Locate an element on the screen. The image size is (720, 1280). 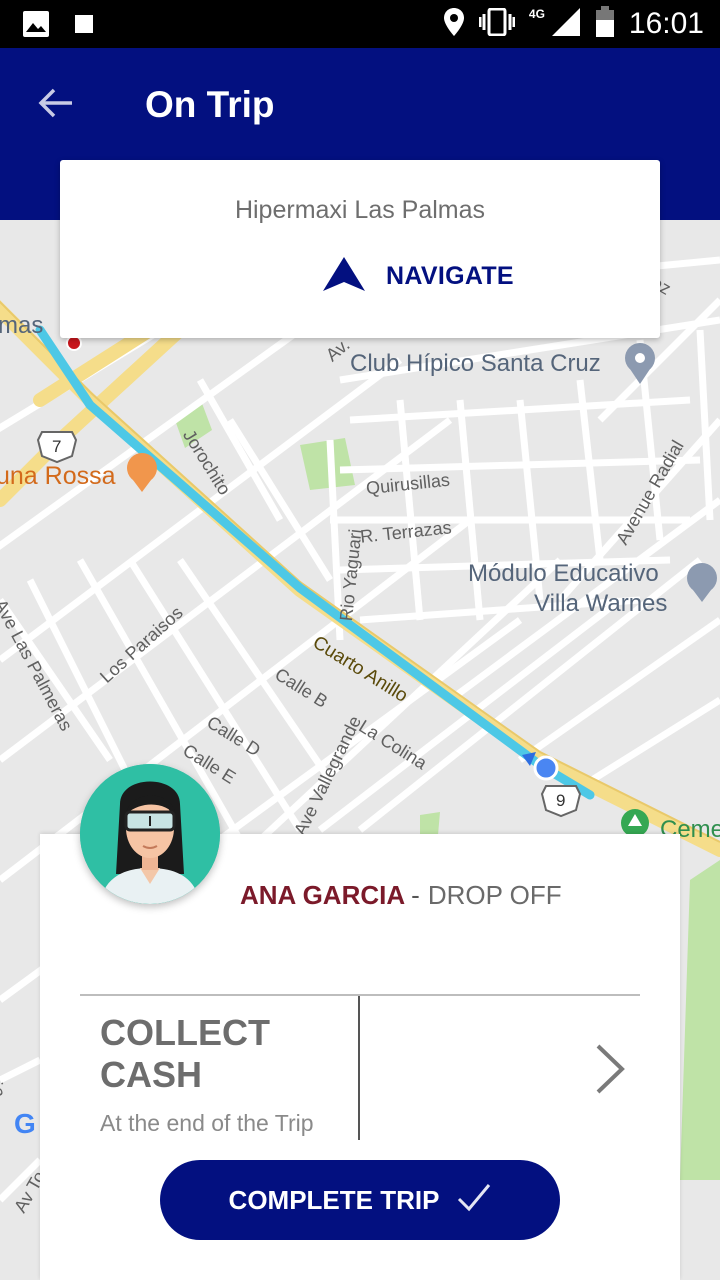
check-icon is located at coordinates (474, 1200).